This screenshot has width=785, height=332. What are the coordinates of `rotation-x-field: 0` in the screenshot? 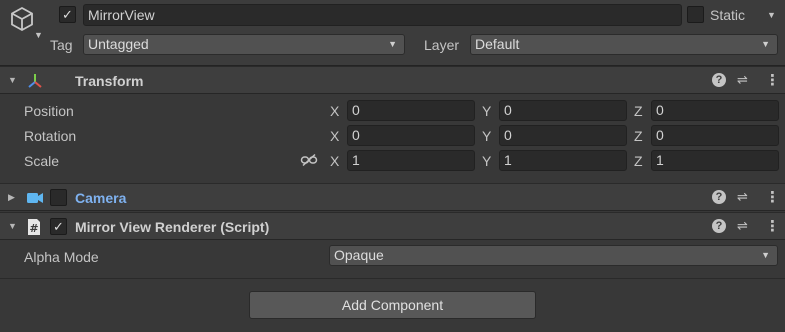 It's located at (411, 135).